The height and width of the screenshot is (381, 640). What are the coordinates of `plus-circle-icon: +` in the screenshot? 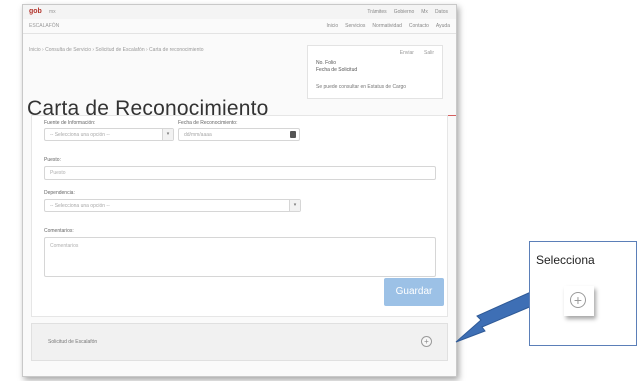 It's located at (578, 300).